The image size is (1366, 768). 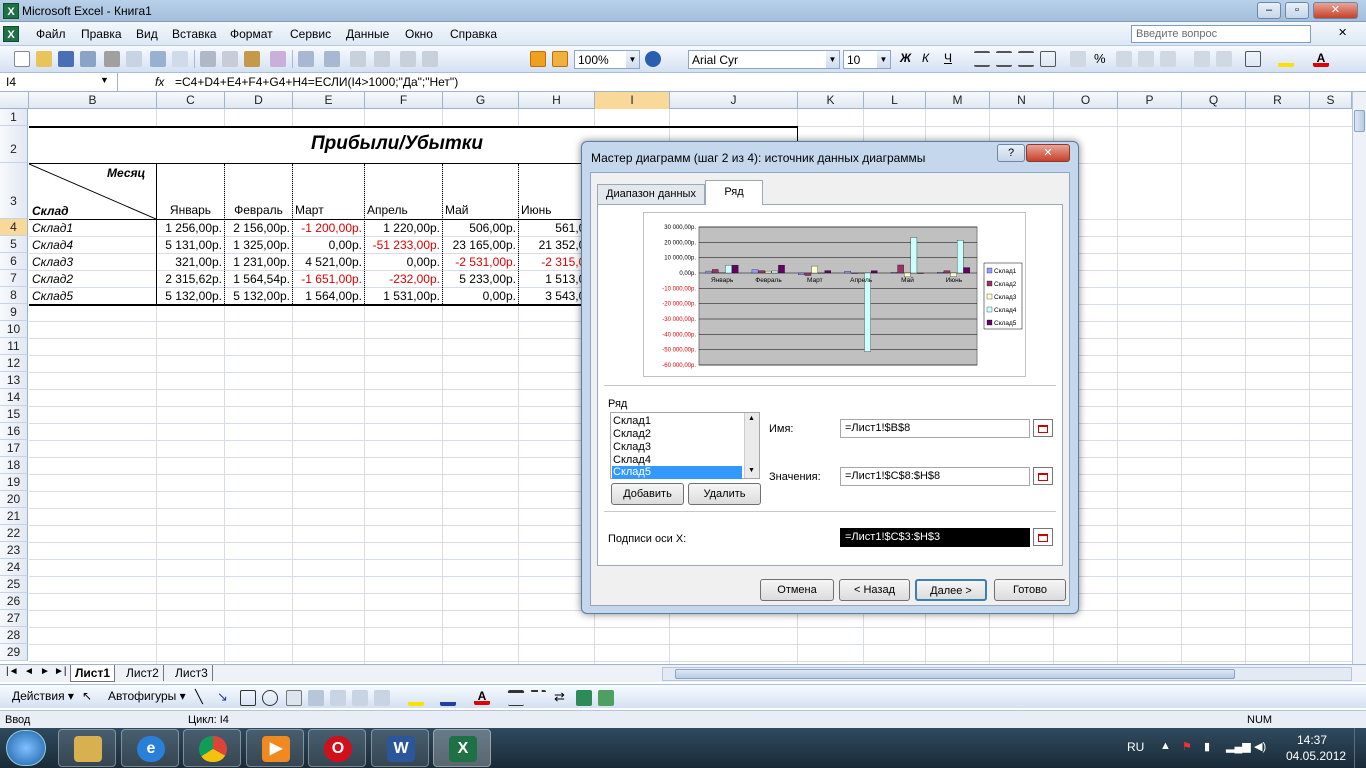 I want to click on ask-question-input: Введите вопрос, so click(x=1221, y=34).